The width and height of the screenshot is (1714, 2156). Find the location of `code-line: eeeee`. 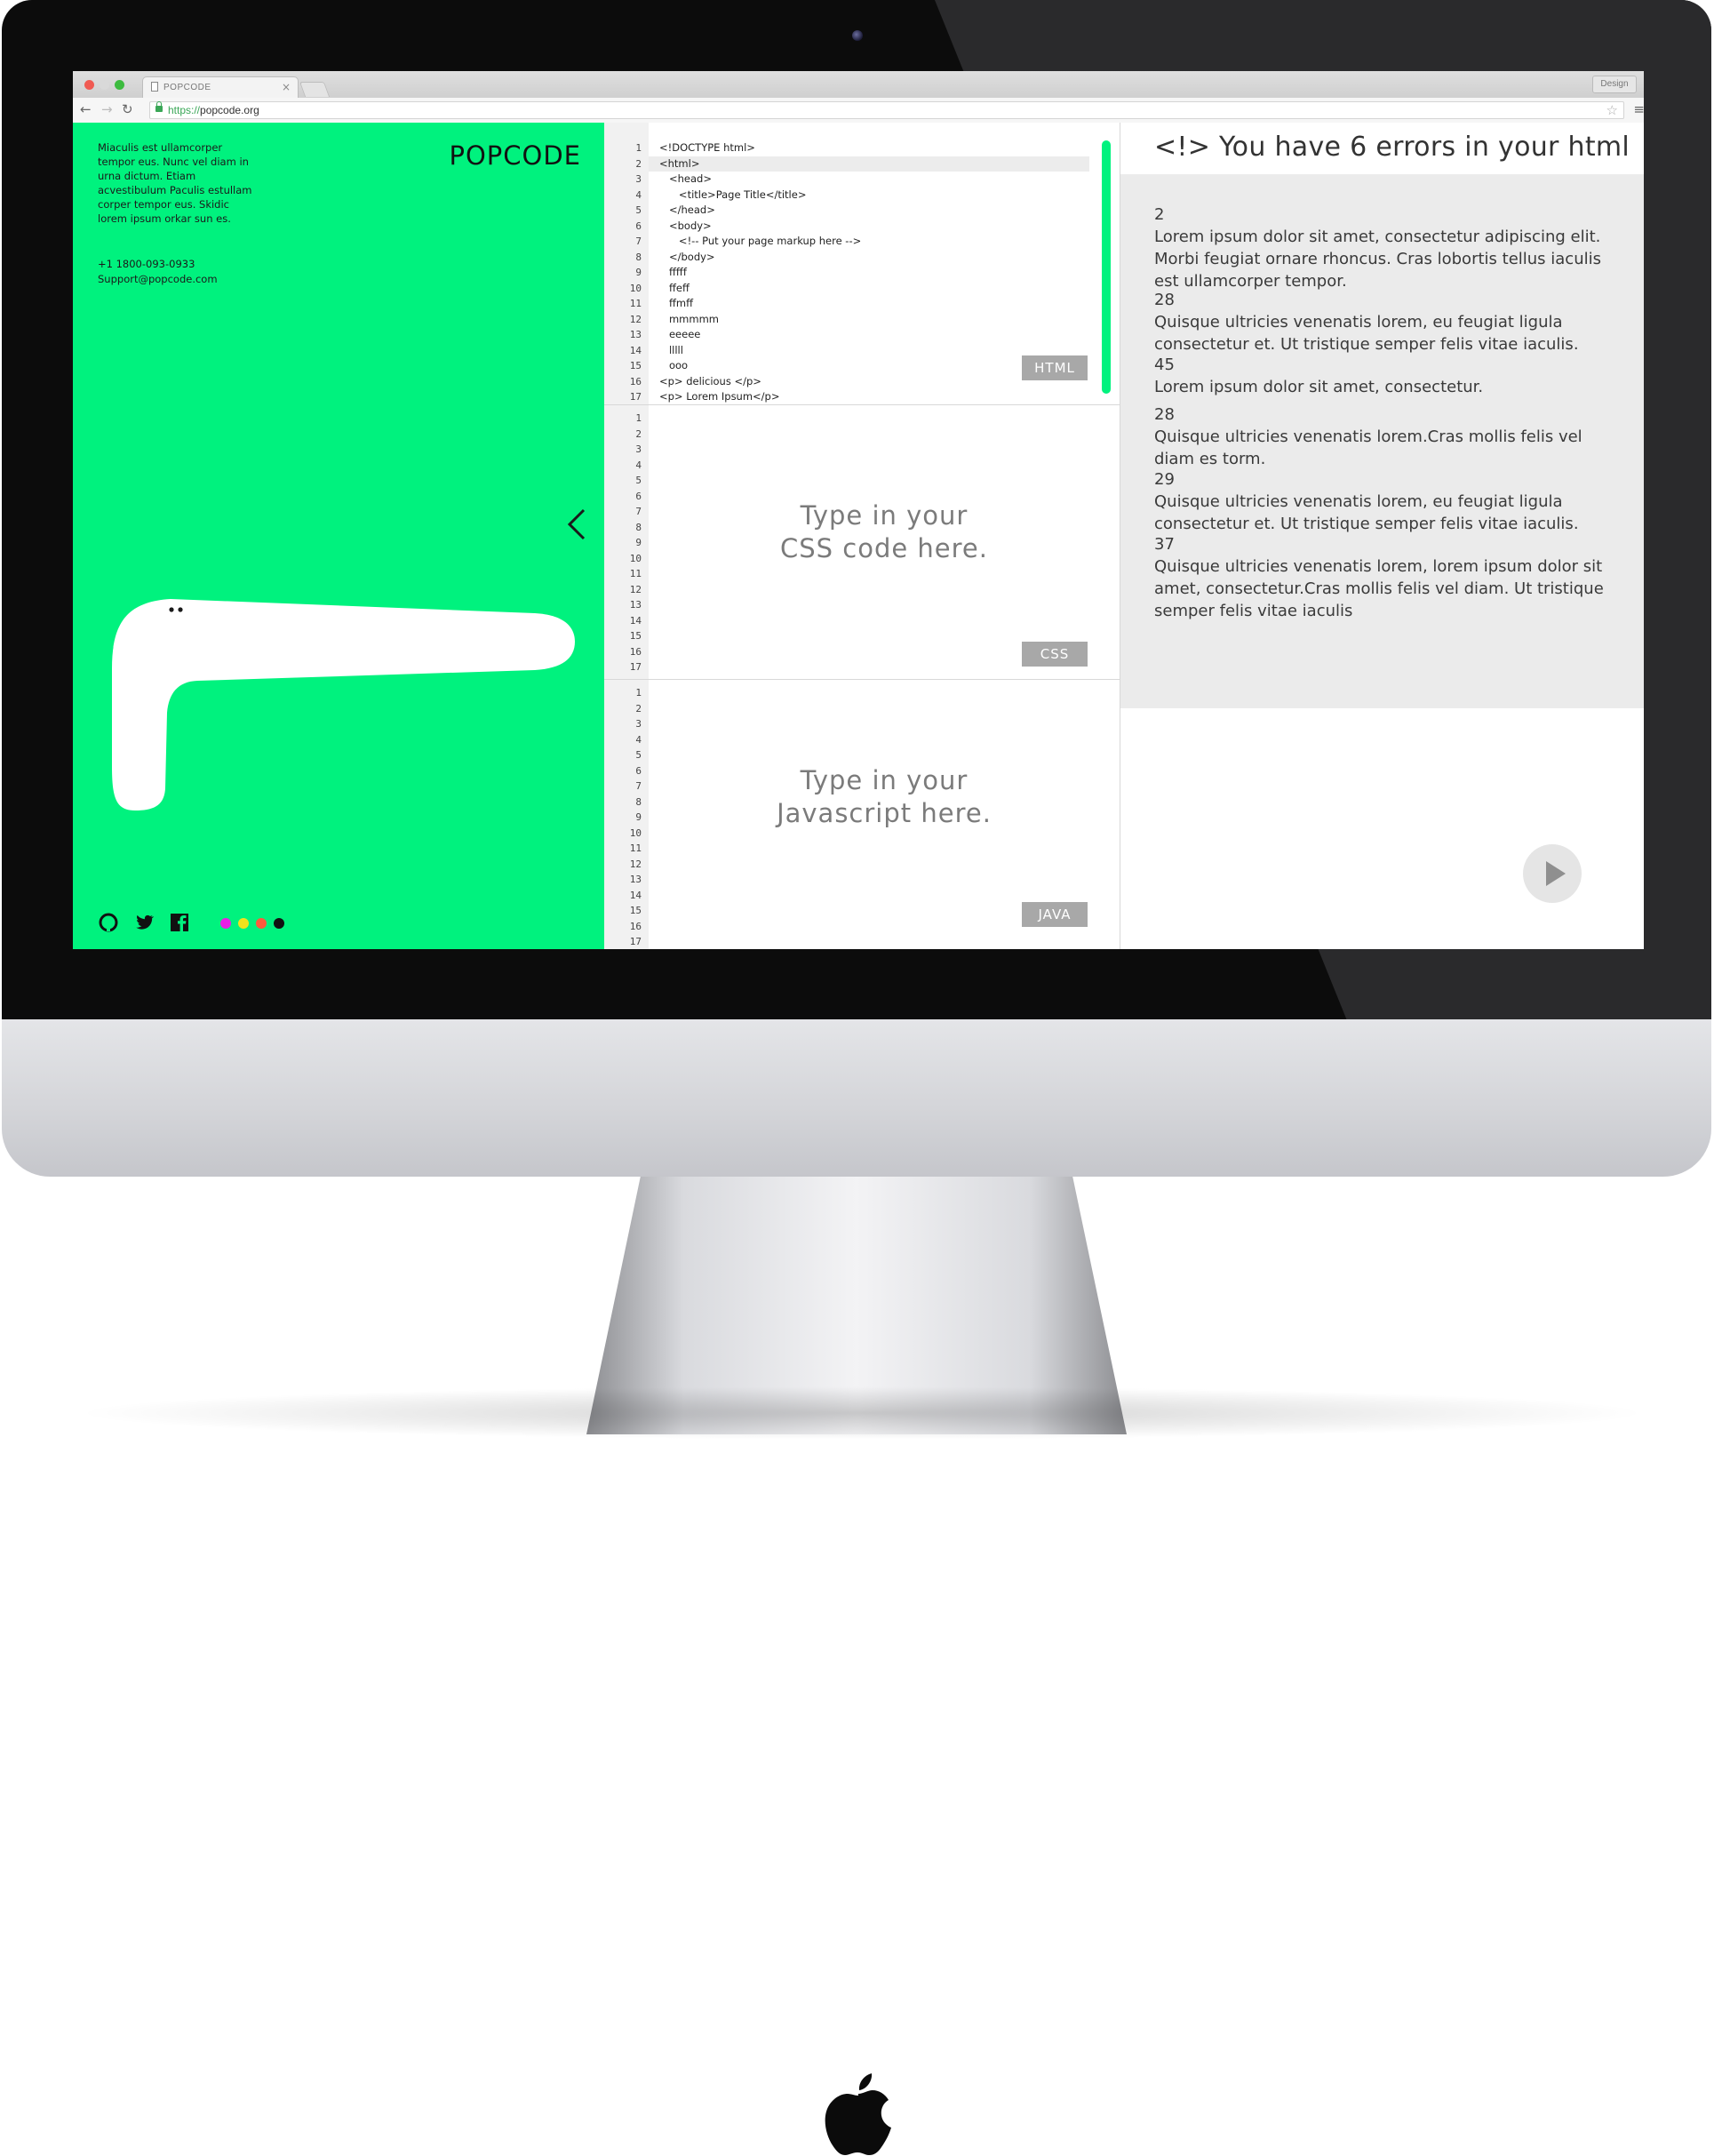

code-line: eeeee is located at coordinates (869, 335).